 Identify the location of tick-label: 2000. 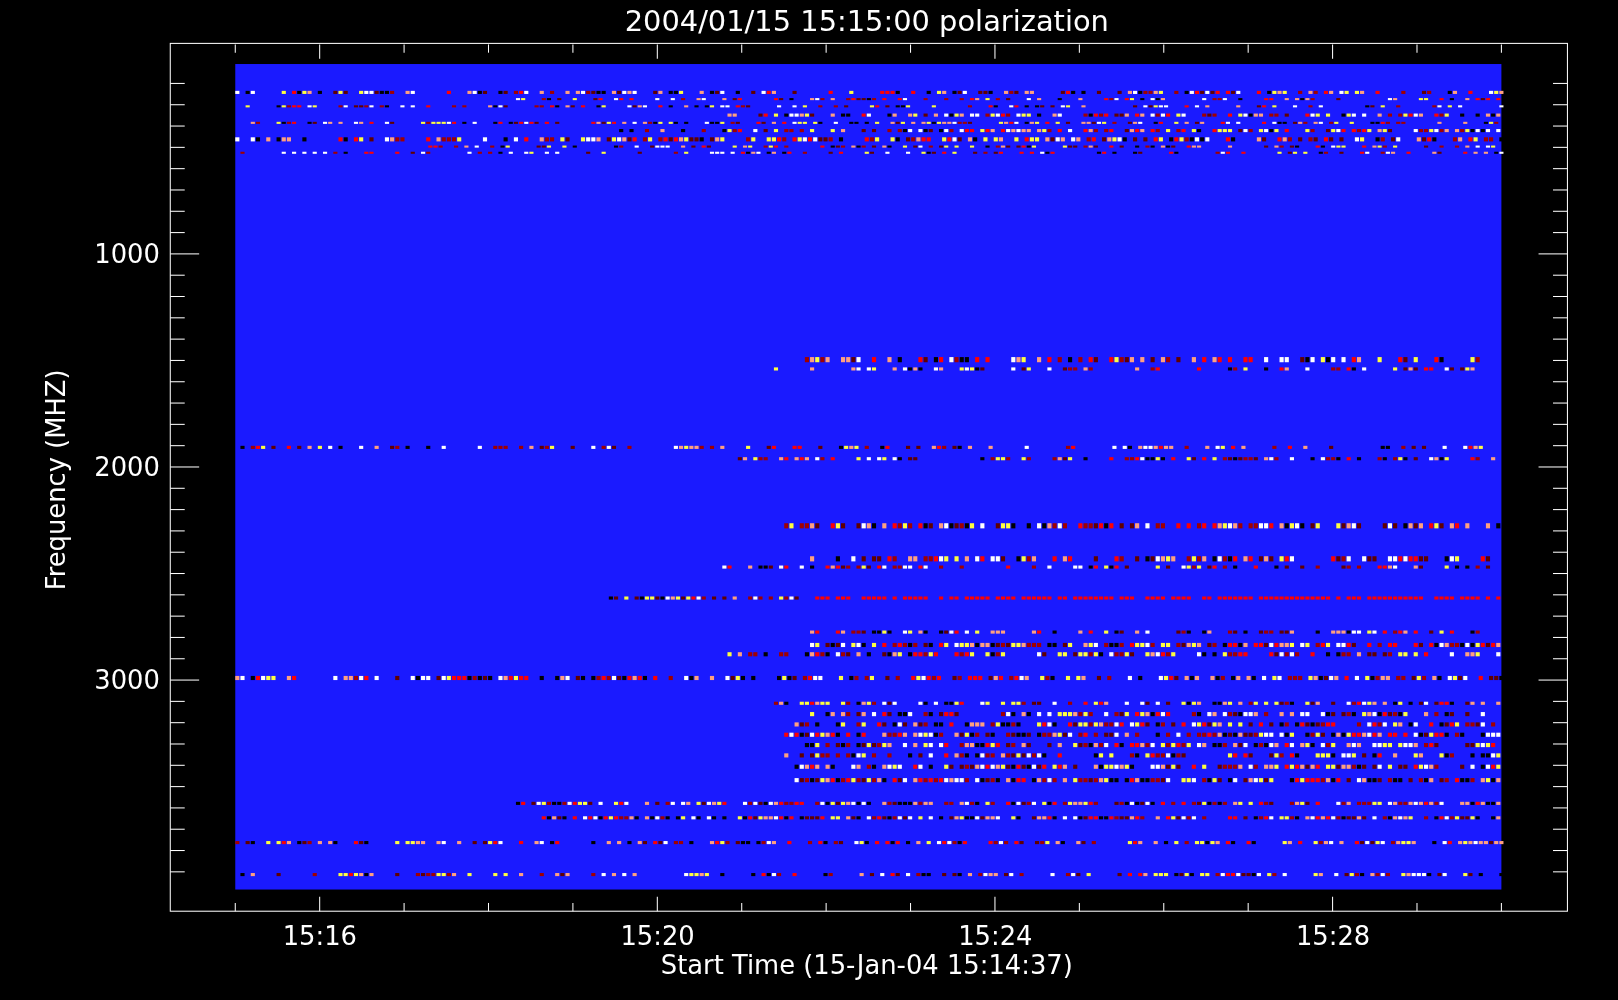
(127, 467).